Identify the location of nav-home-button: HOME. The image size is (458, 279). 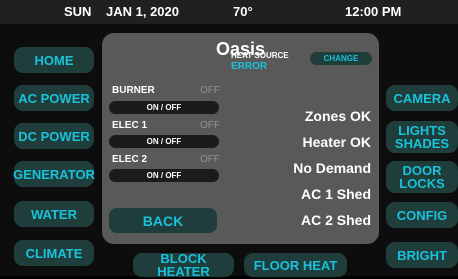
(54, 60).